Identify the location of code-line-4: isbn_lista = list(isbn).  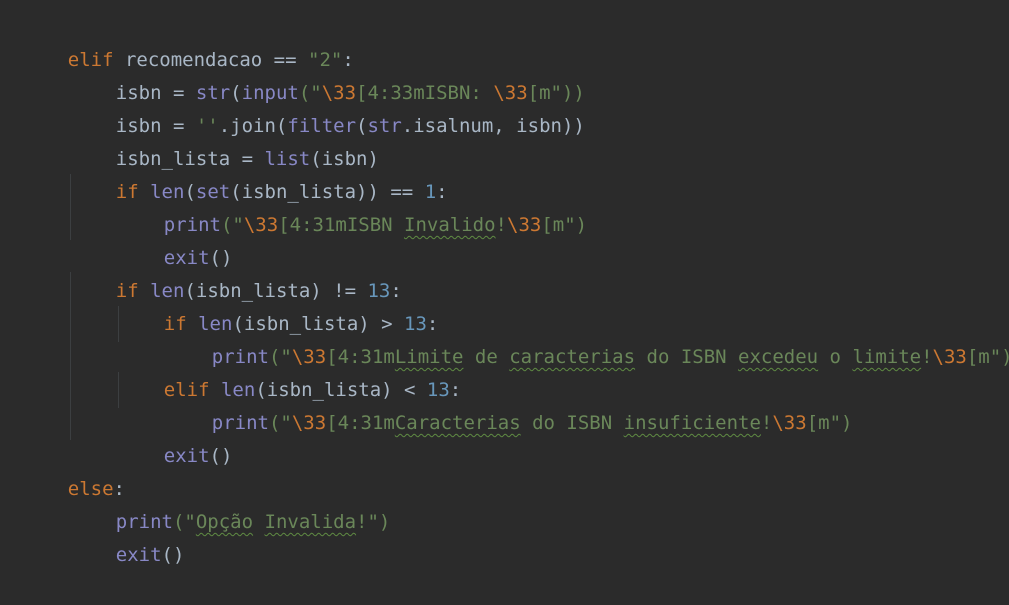
(200, 140).